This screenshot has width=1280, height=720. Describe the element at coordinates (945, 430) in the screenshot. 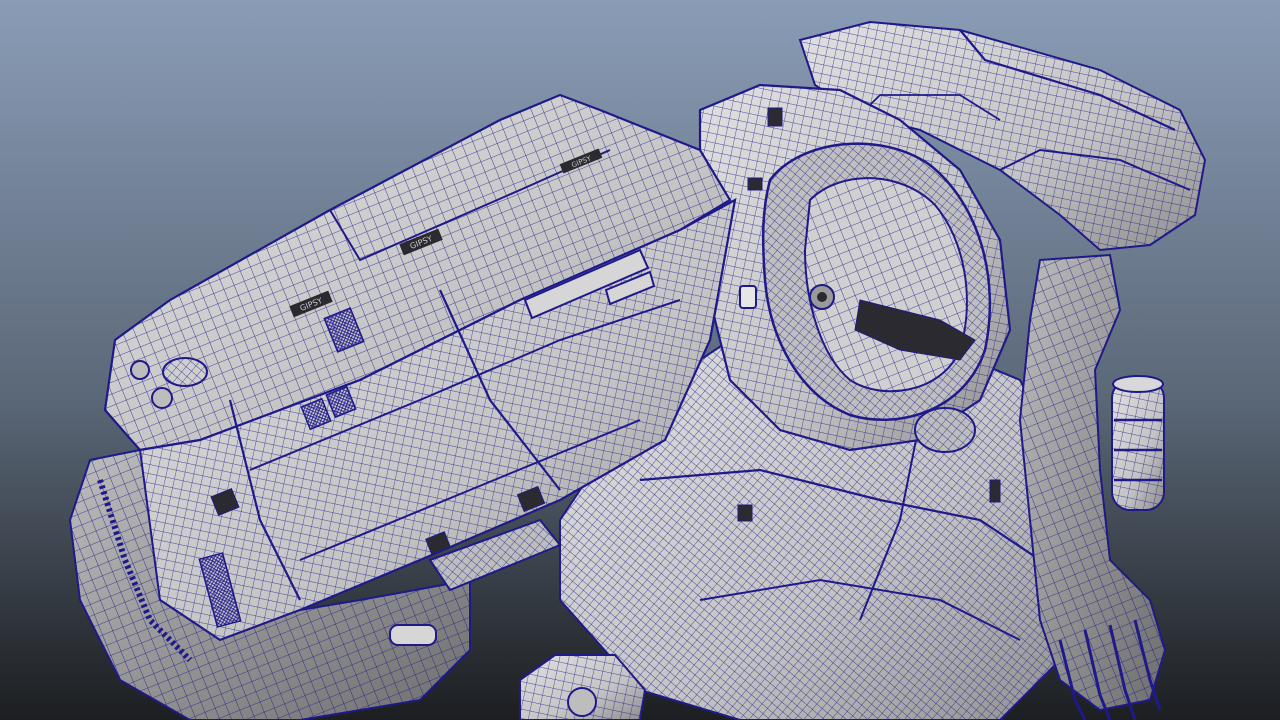

I see `neck-joint` at that location.